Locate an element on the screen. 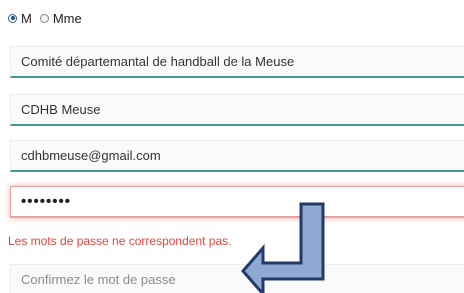 Image resolution: width=464 pixels, height=293 pixels. civility-option-mme: Mme is located at coordinates (60, 18).